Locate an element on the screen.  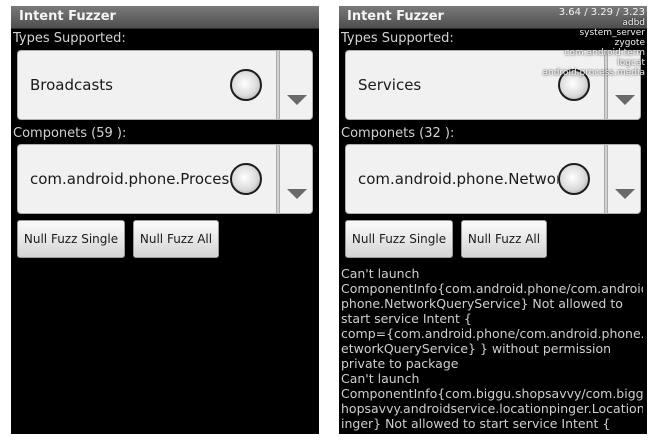
title-bar: Intent Fuzzer is located at coordinates (165, 17).